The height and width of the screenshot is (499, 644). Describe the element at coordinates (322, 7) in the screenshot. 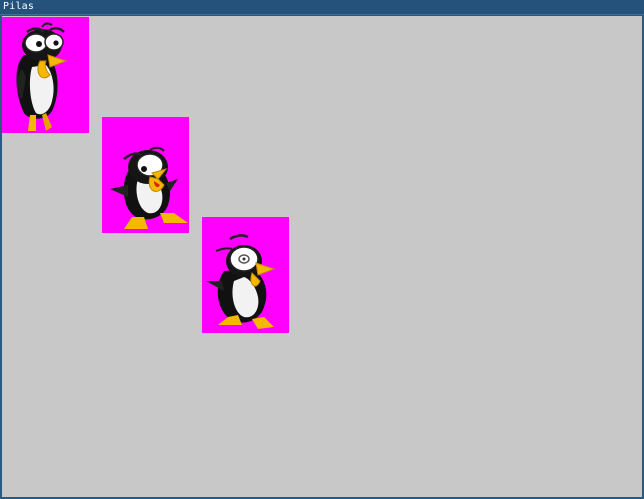

I see `window-titlebar: Pilas` at that location.